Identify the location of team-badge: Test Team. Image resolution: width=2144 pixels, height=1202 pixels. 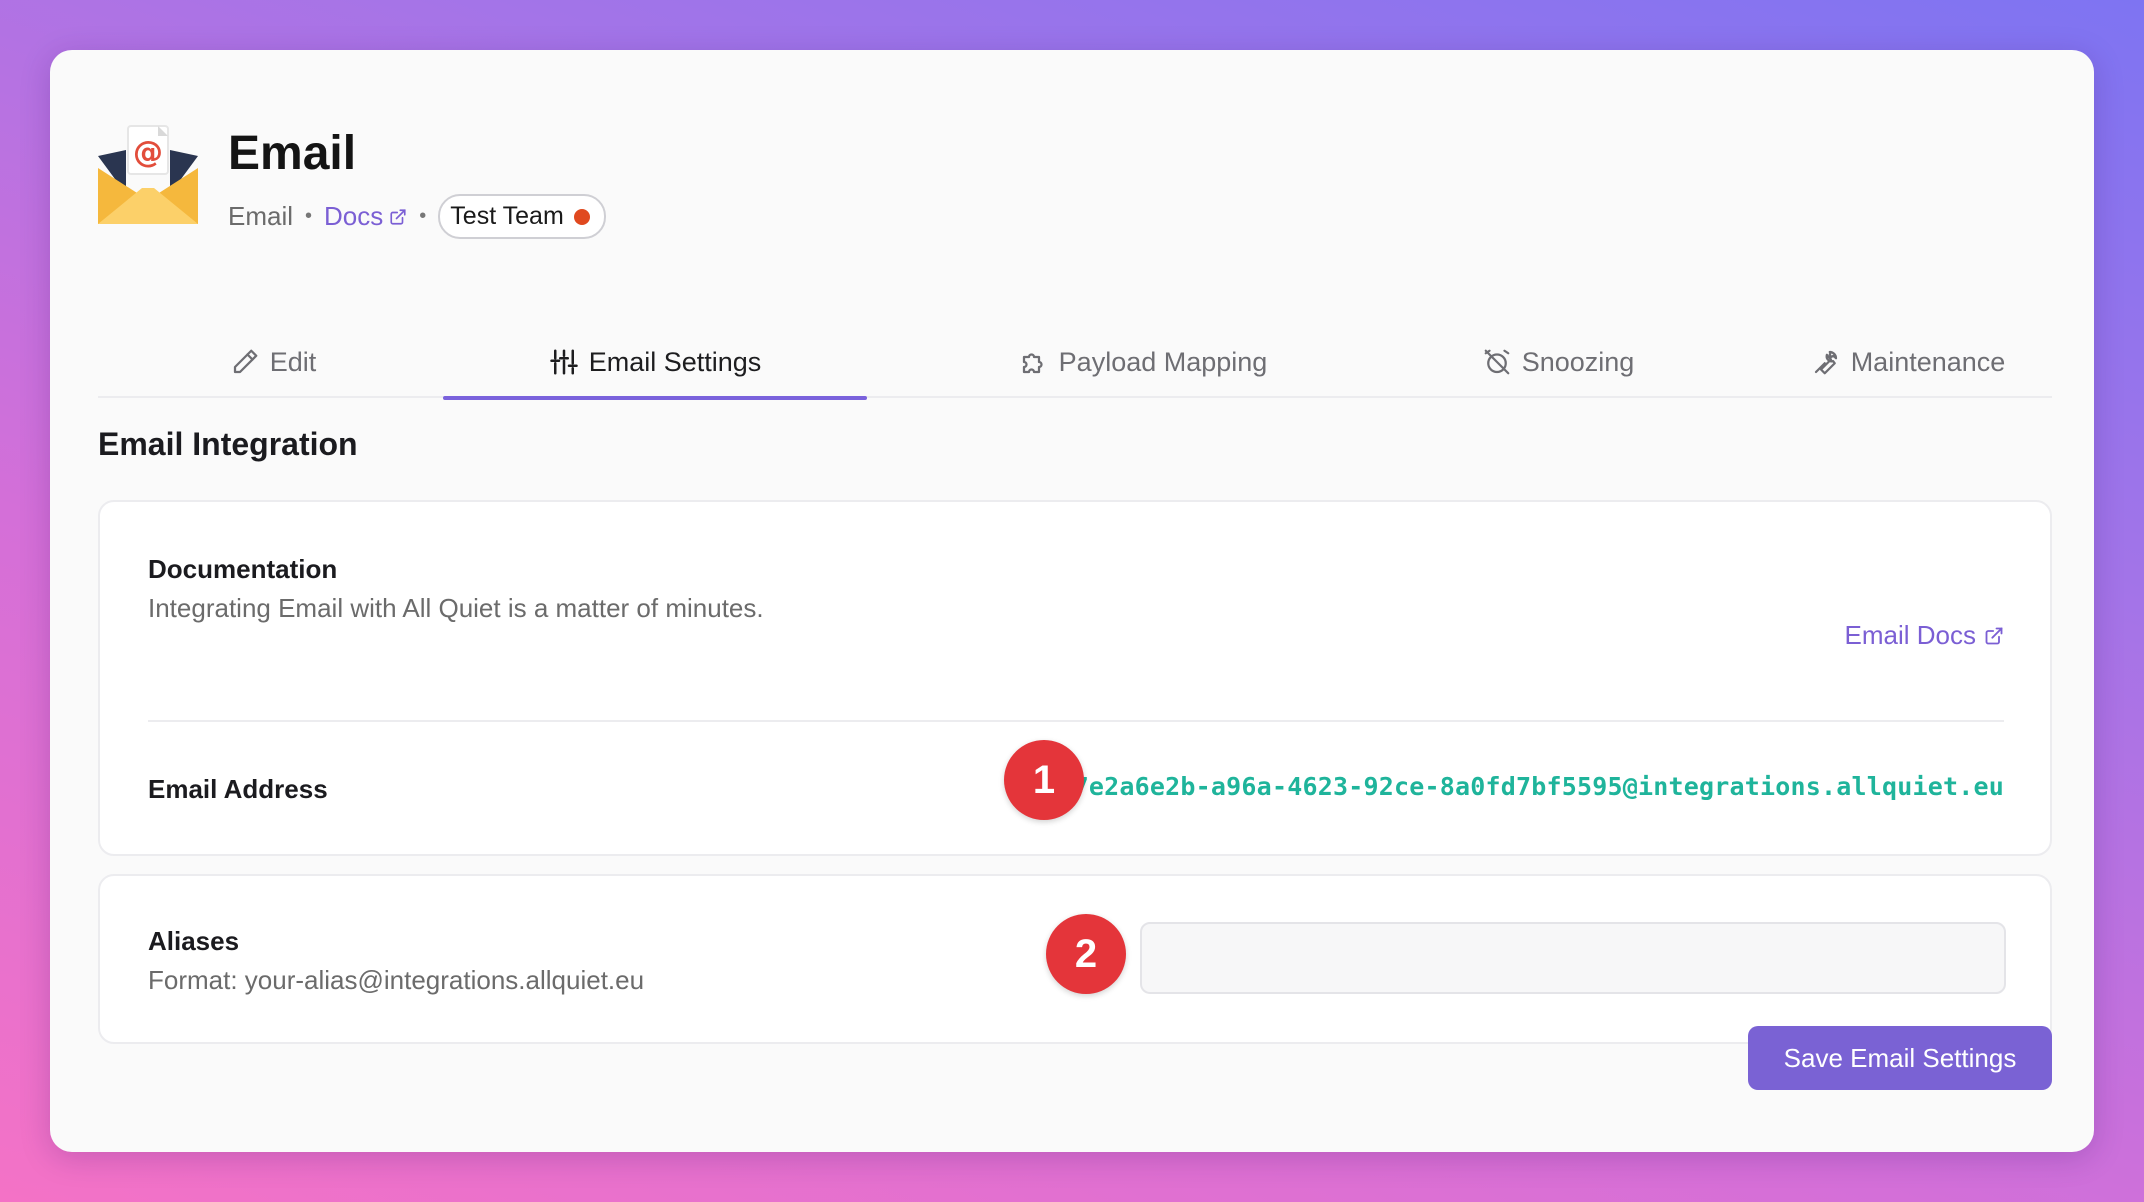
(522, 216).